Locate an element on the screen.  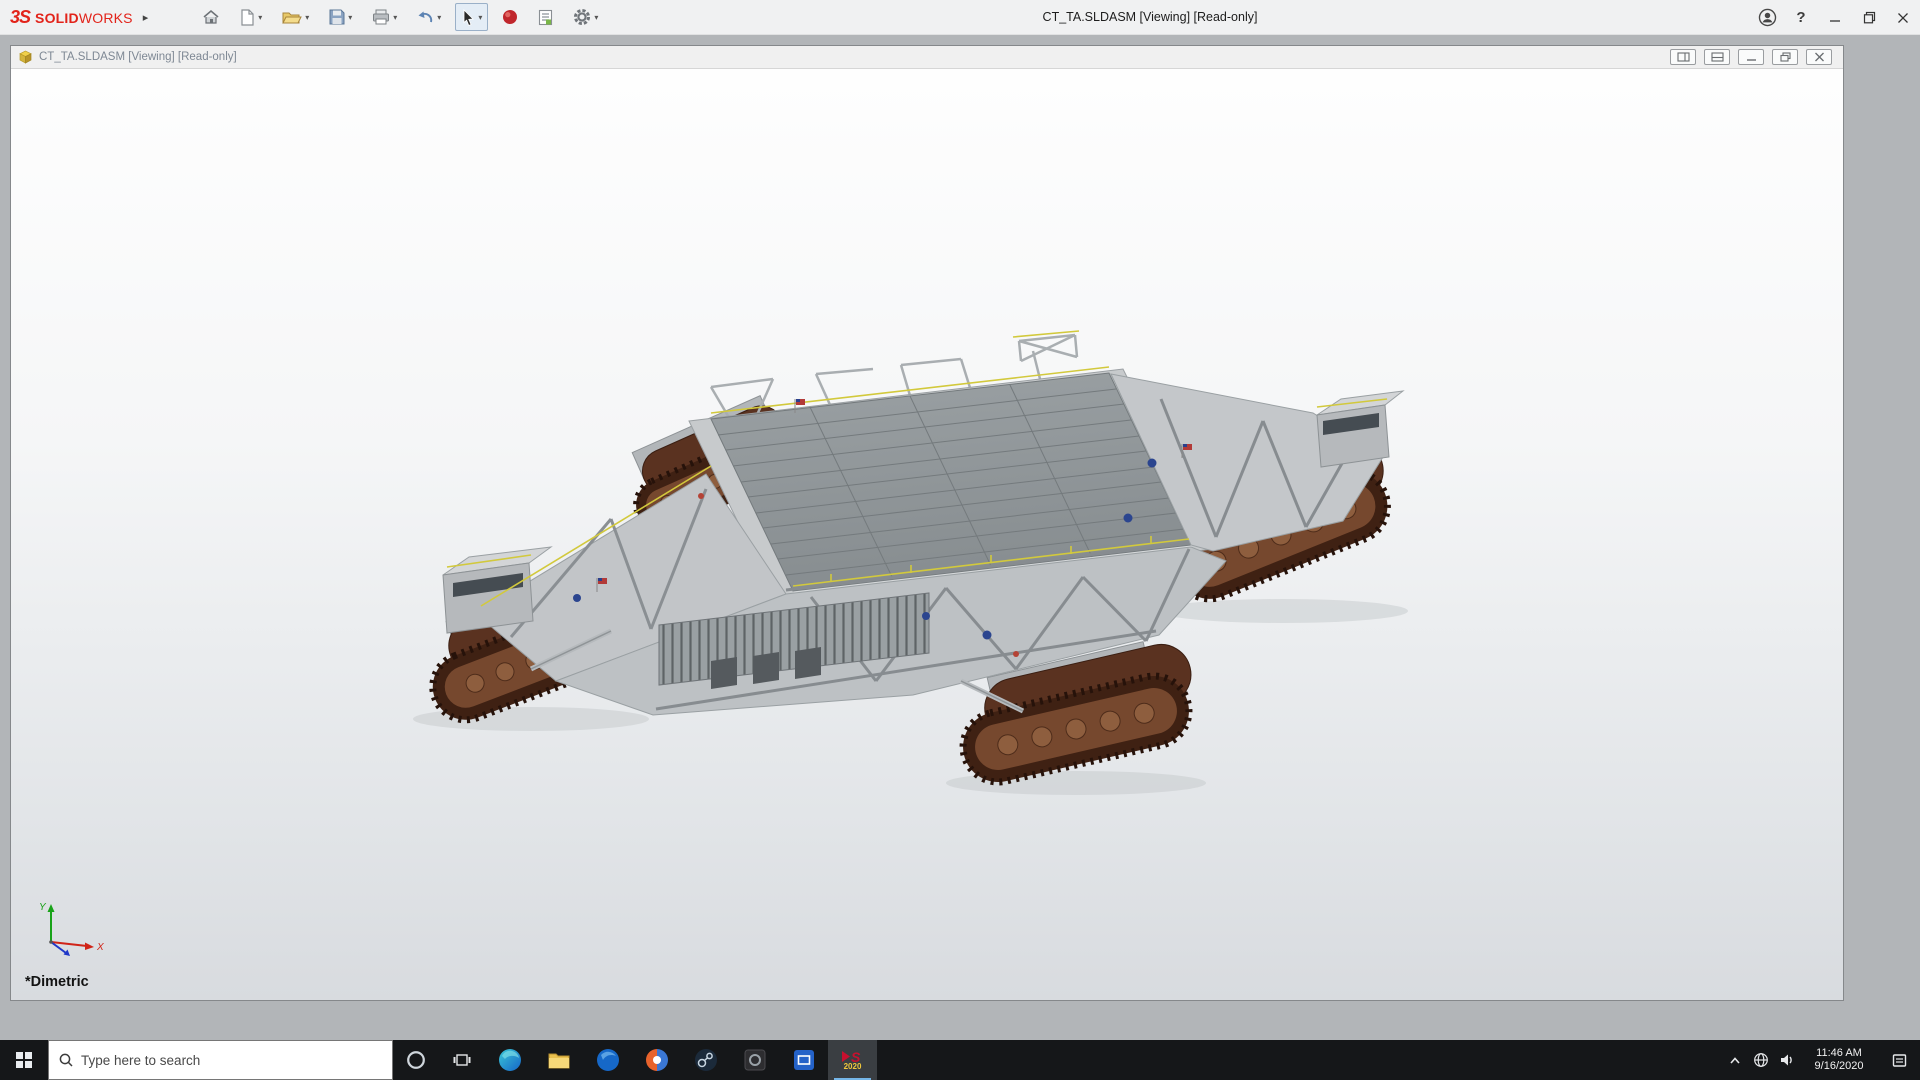
taskbar-search is located at coordinates (220, 1060).